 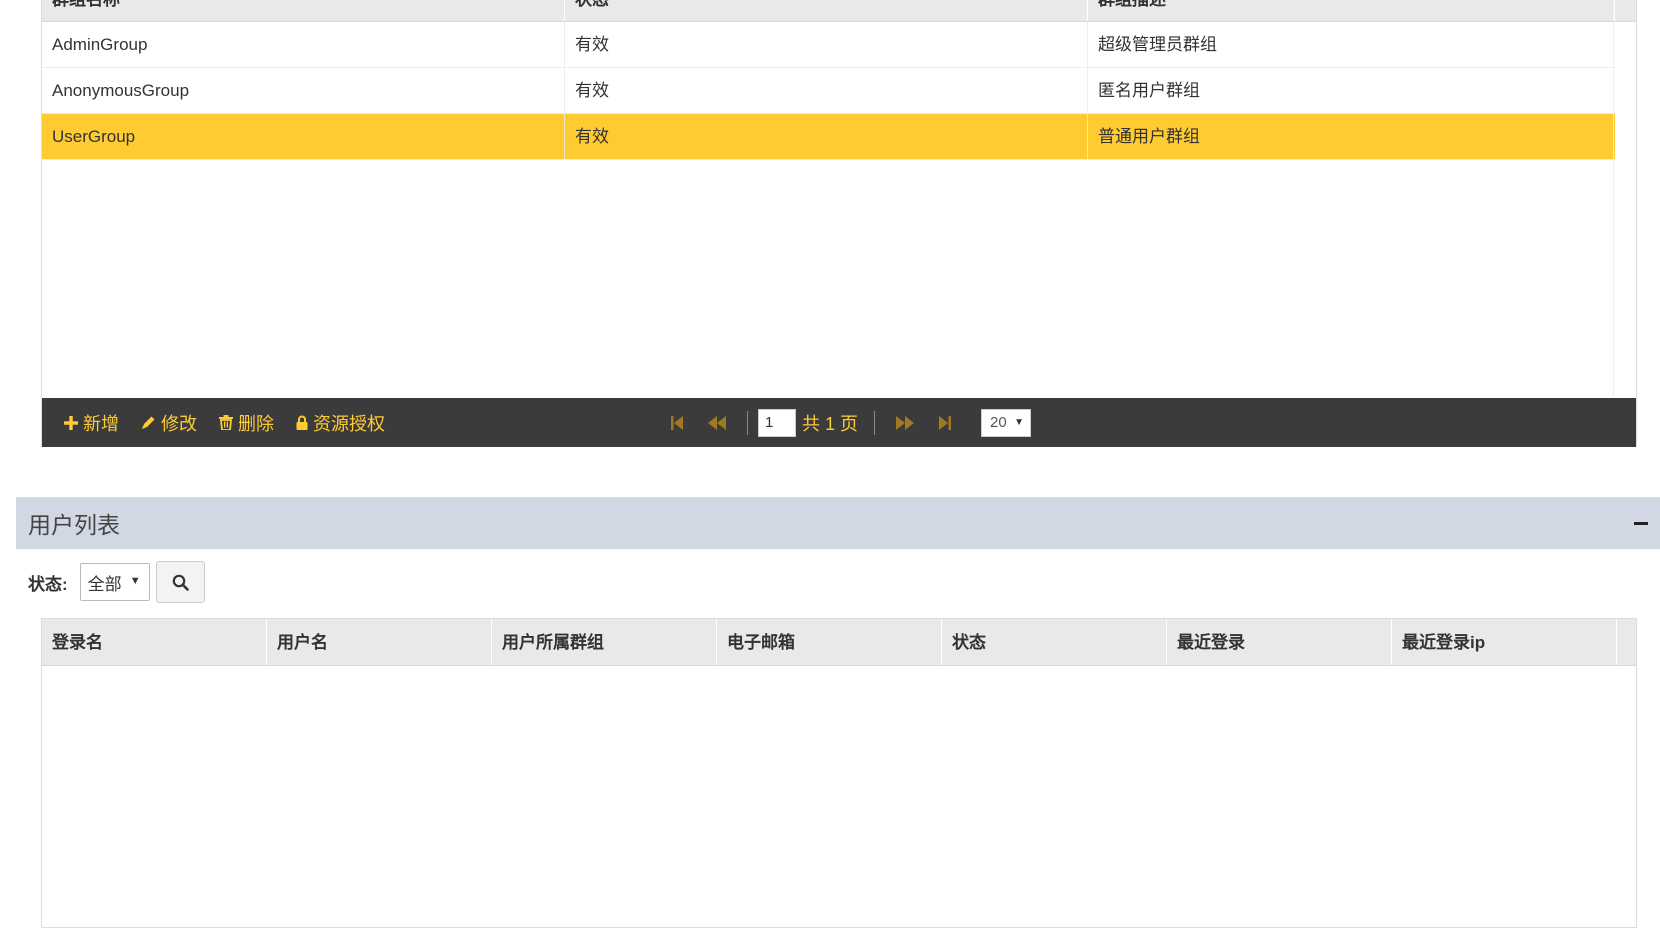 I want to click on last-page-icon, so click(x=945, y=422).